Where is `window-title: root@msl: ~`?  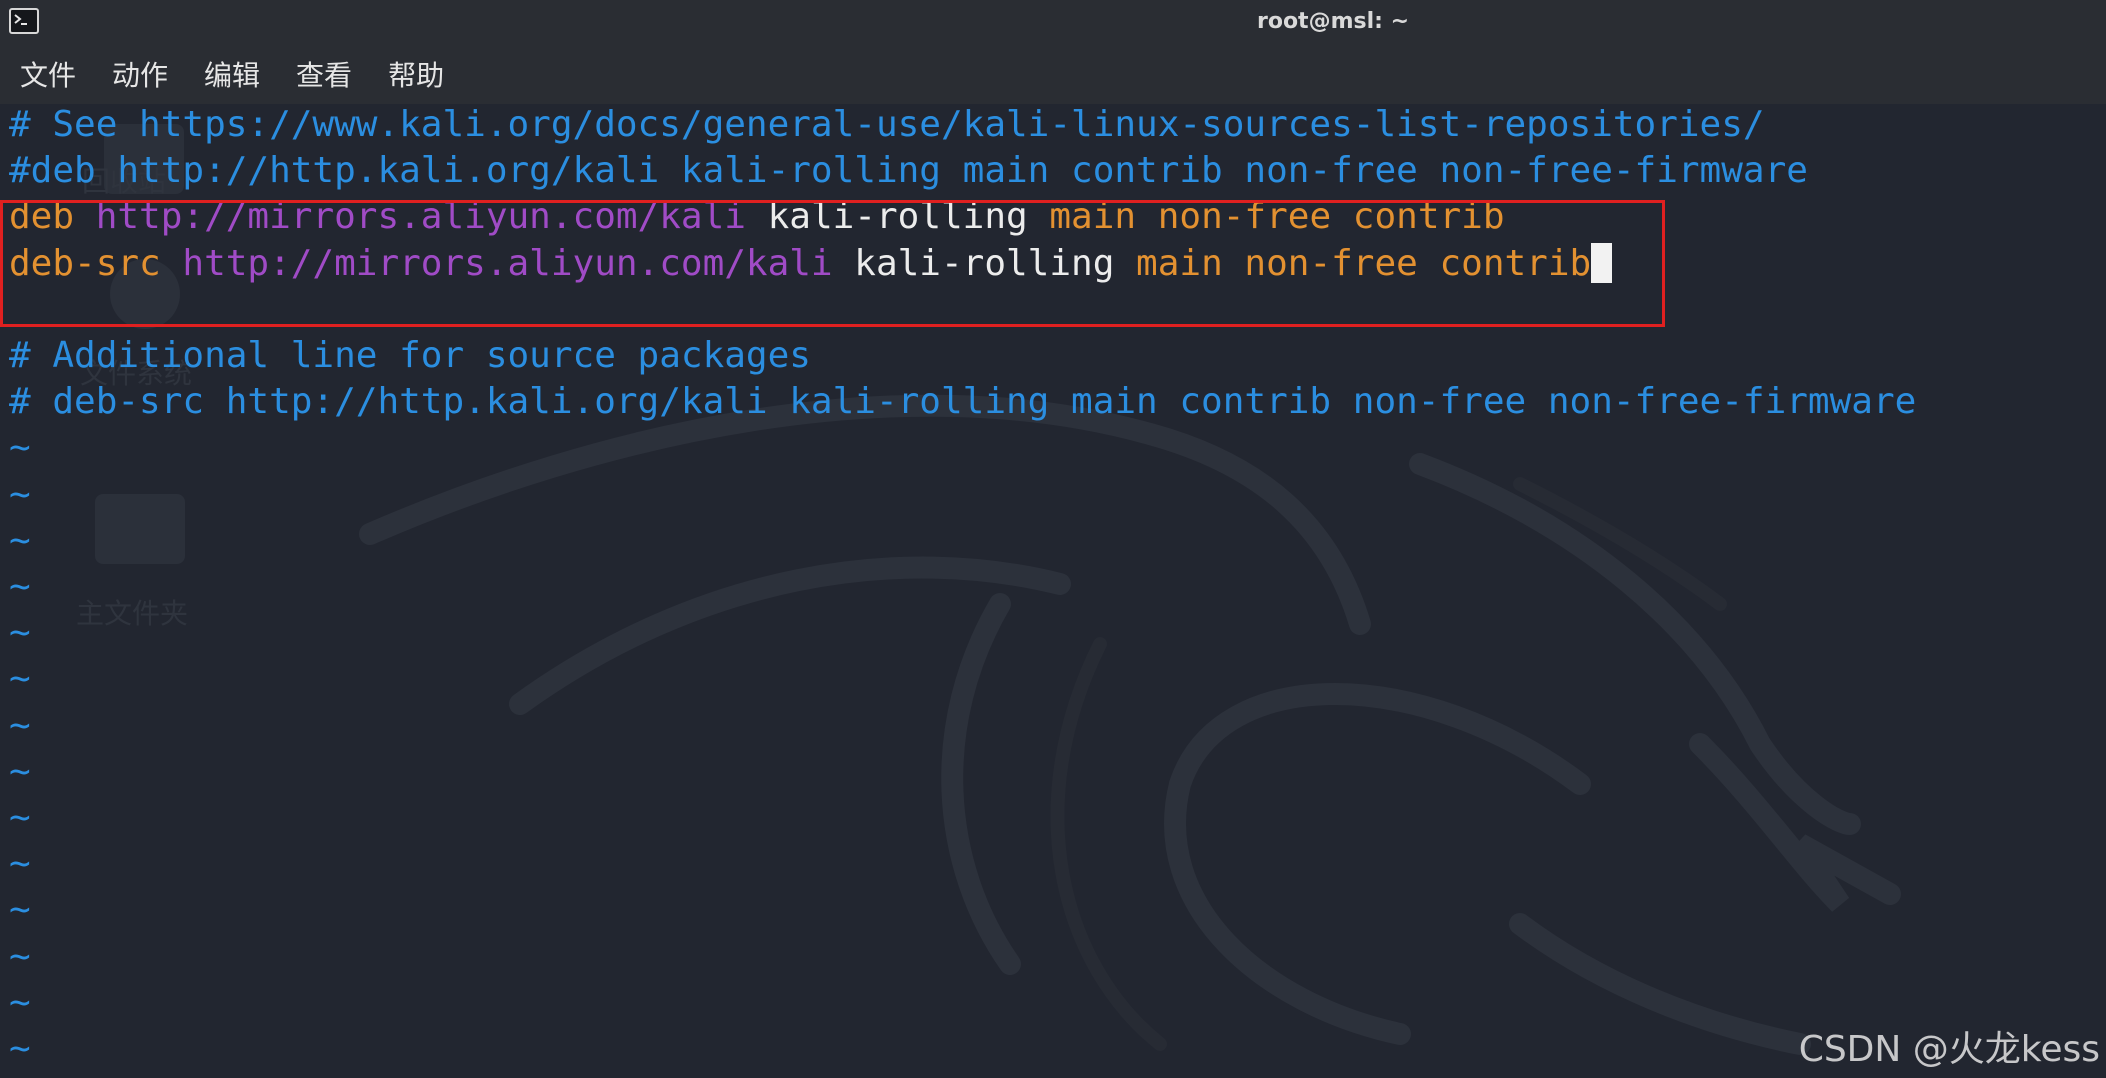
window-title: root@msl: ~ is located at coordinates (1333, 21).